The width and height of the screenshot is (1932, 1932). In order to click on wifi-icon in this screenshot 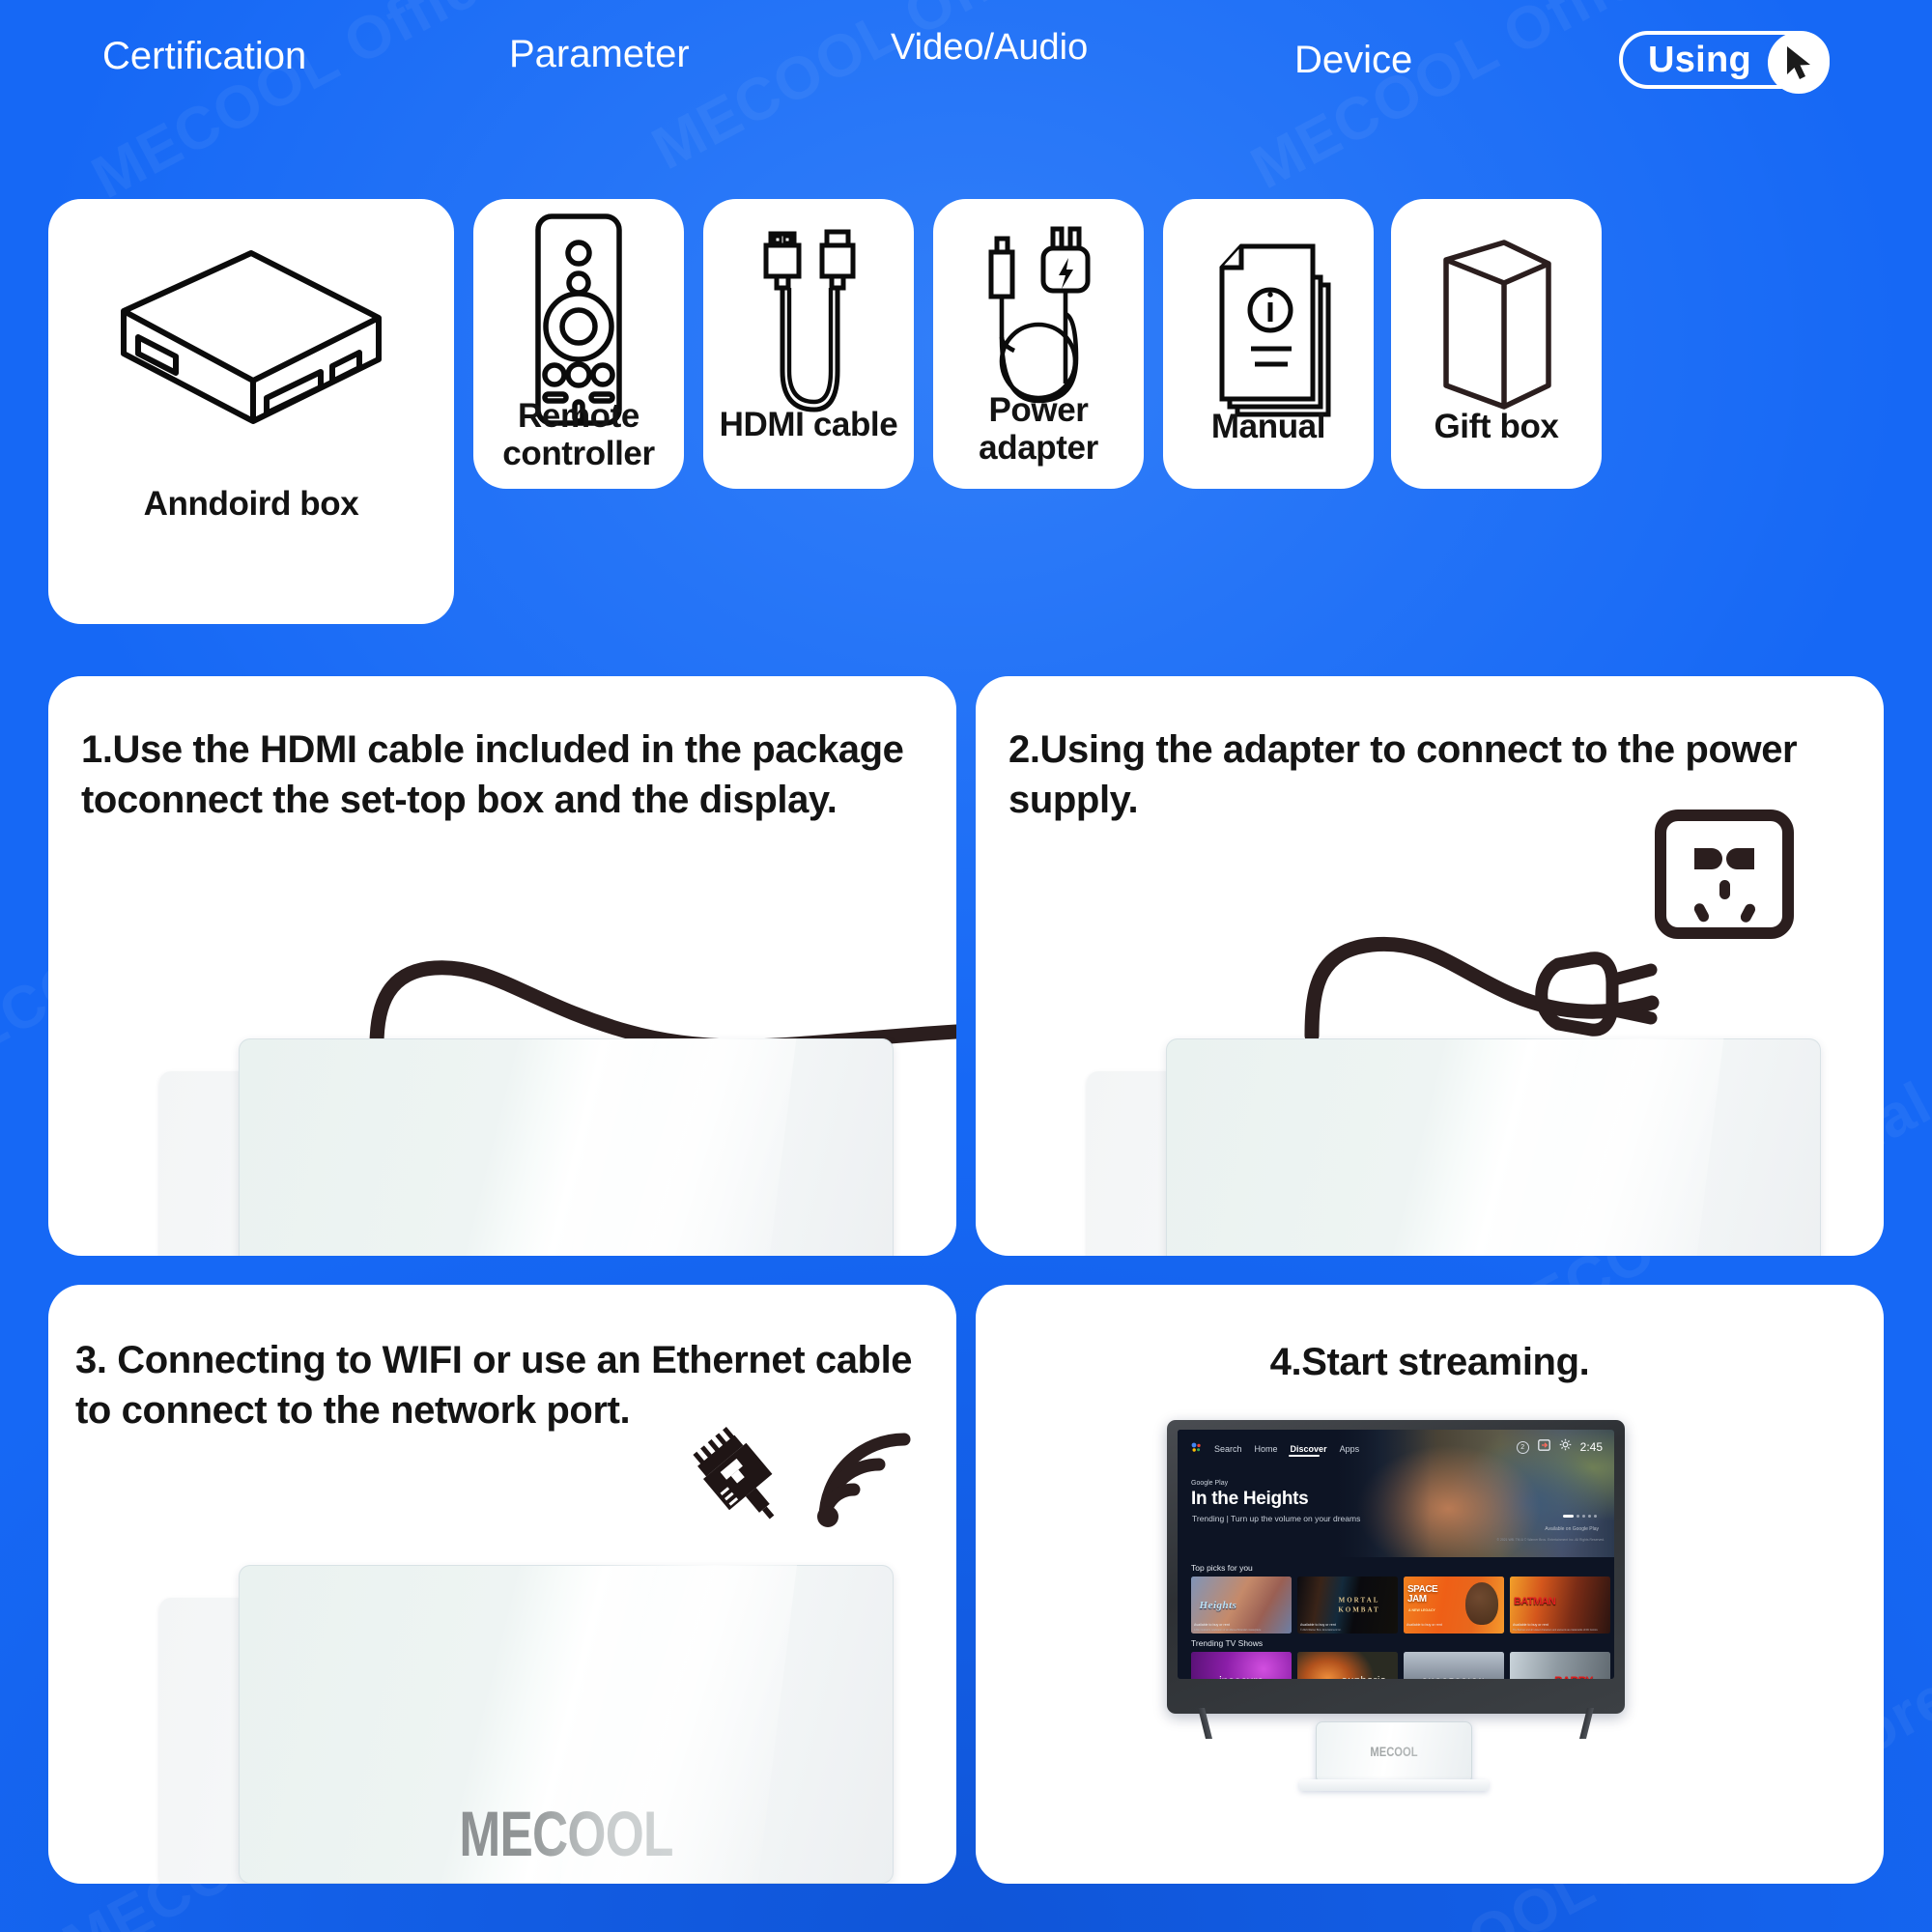, I will do `click(865, 1482)`.